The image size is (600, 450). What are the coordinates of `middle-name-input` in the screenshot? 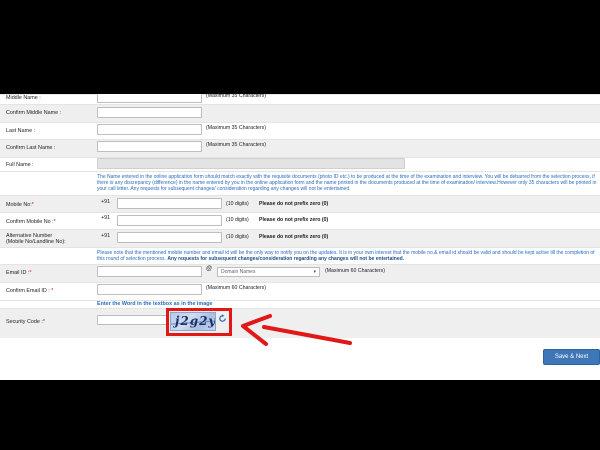 It's located at (149, 98).